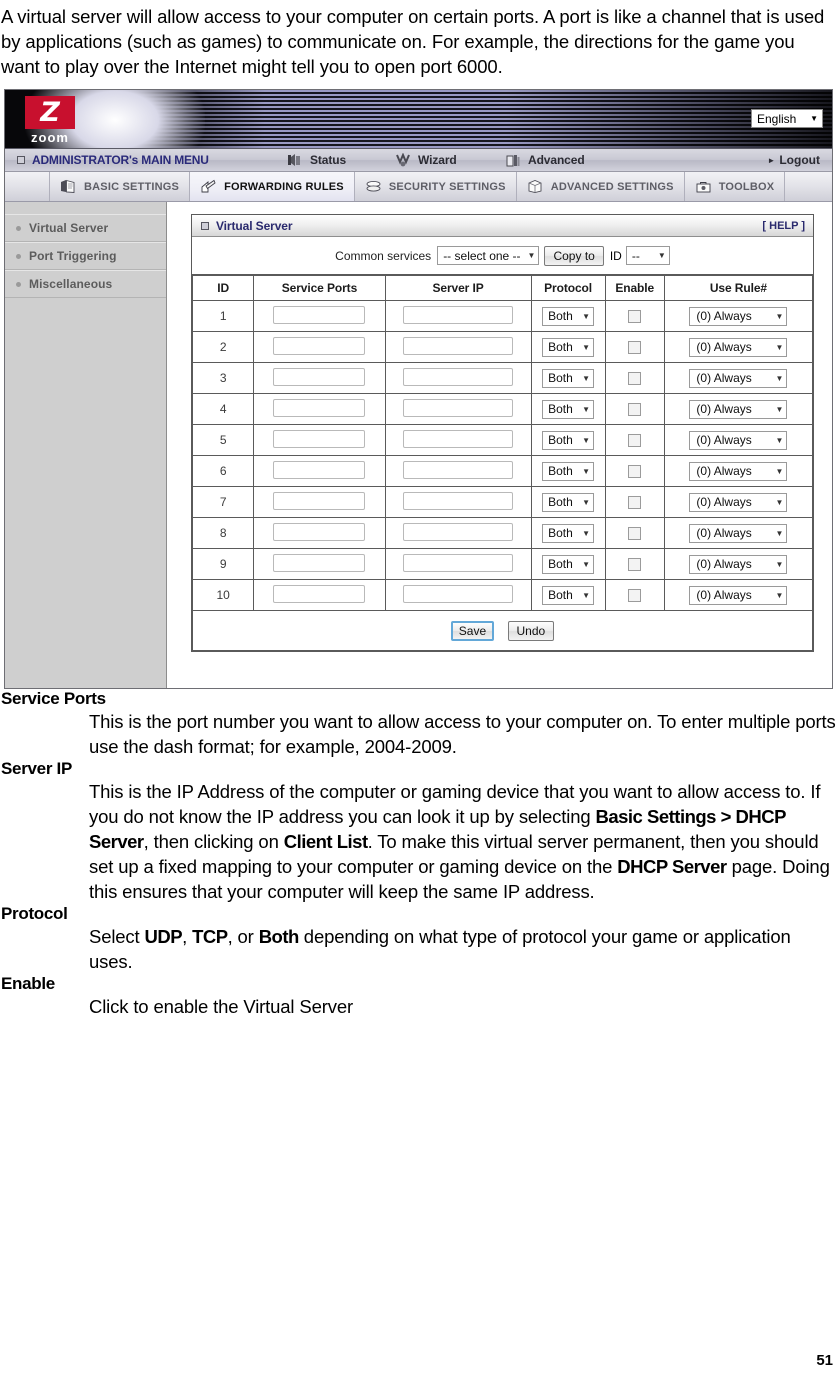 This screenshot has width=839, height=1377. I want to click on column-header-id: ID, so click(223, 288).